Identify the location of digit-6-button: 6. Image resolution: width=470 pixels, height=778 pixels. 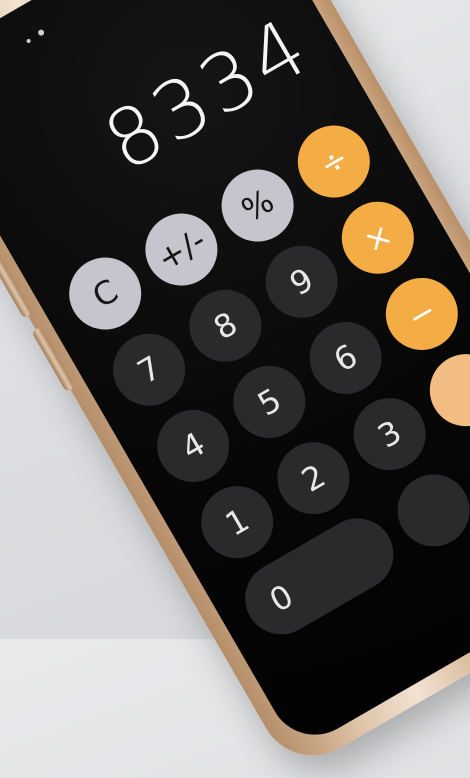
(345, 358).